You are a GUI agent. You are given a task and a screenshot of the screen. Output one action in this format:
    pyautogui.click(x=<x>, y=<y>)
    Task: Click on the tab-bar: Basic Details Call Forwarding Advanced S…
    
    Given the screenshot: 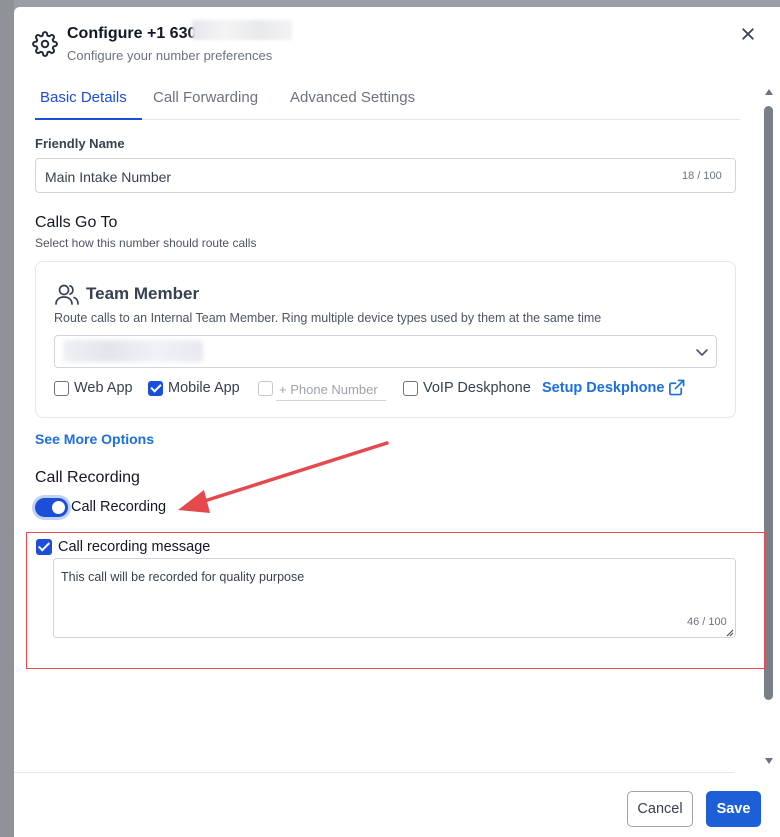 What is the action you would take?
    pyautogui.click(x=387, y=104)
    